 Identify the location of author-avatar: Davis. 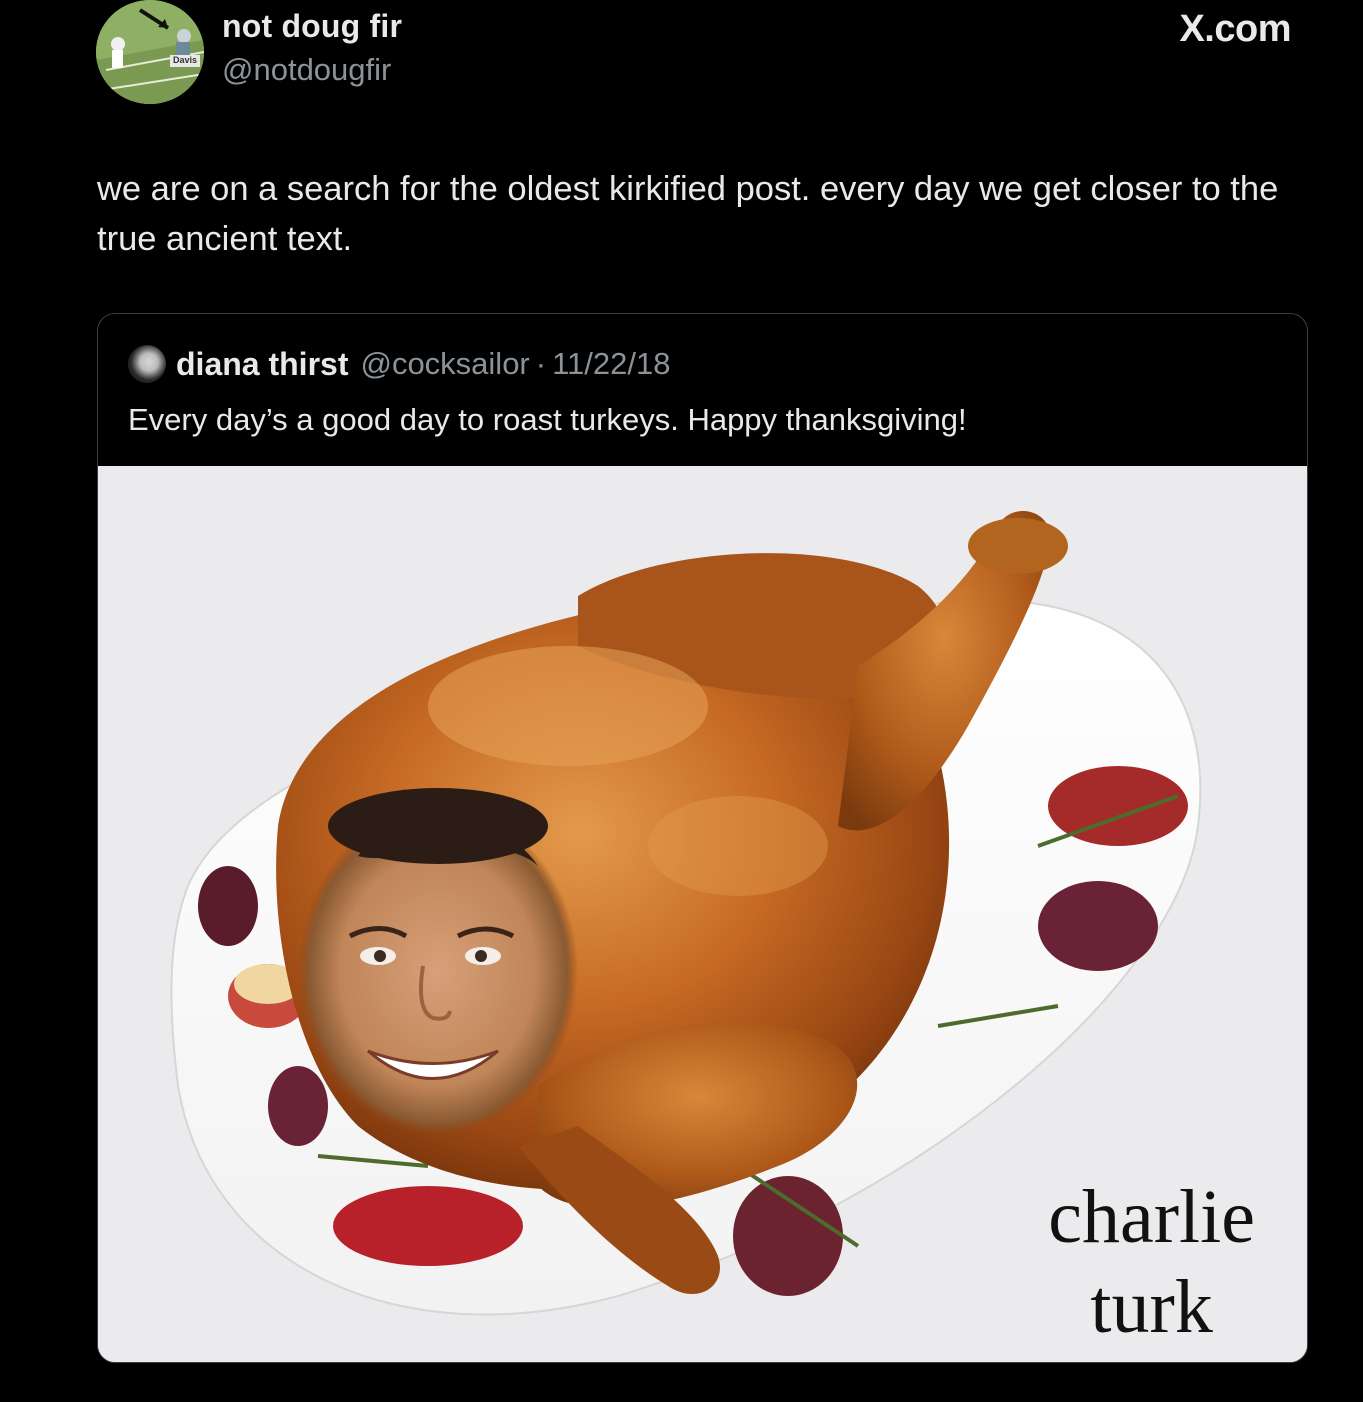
(150, 52).